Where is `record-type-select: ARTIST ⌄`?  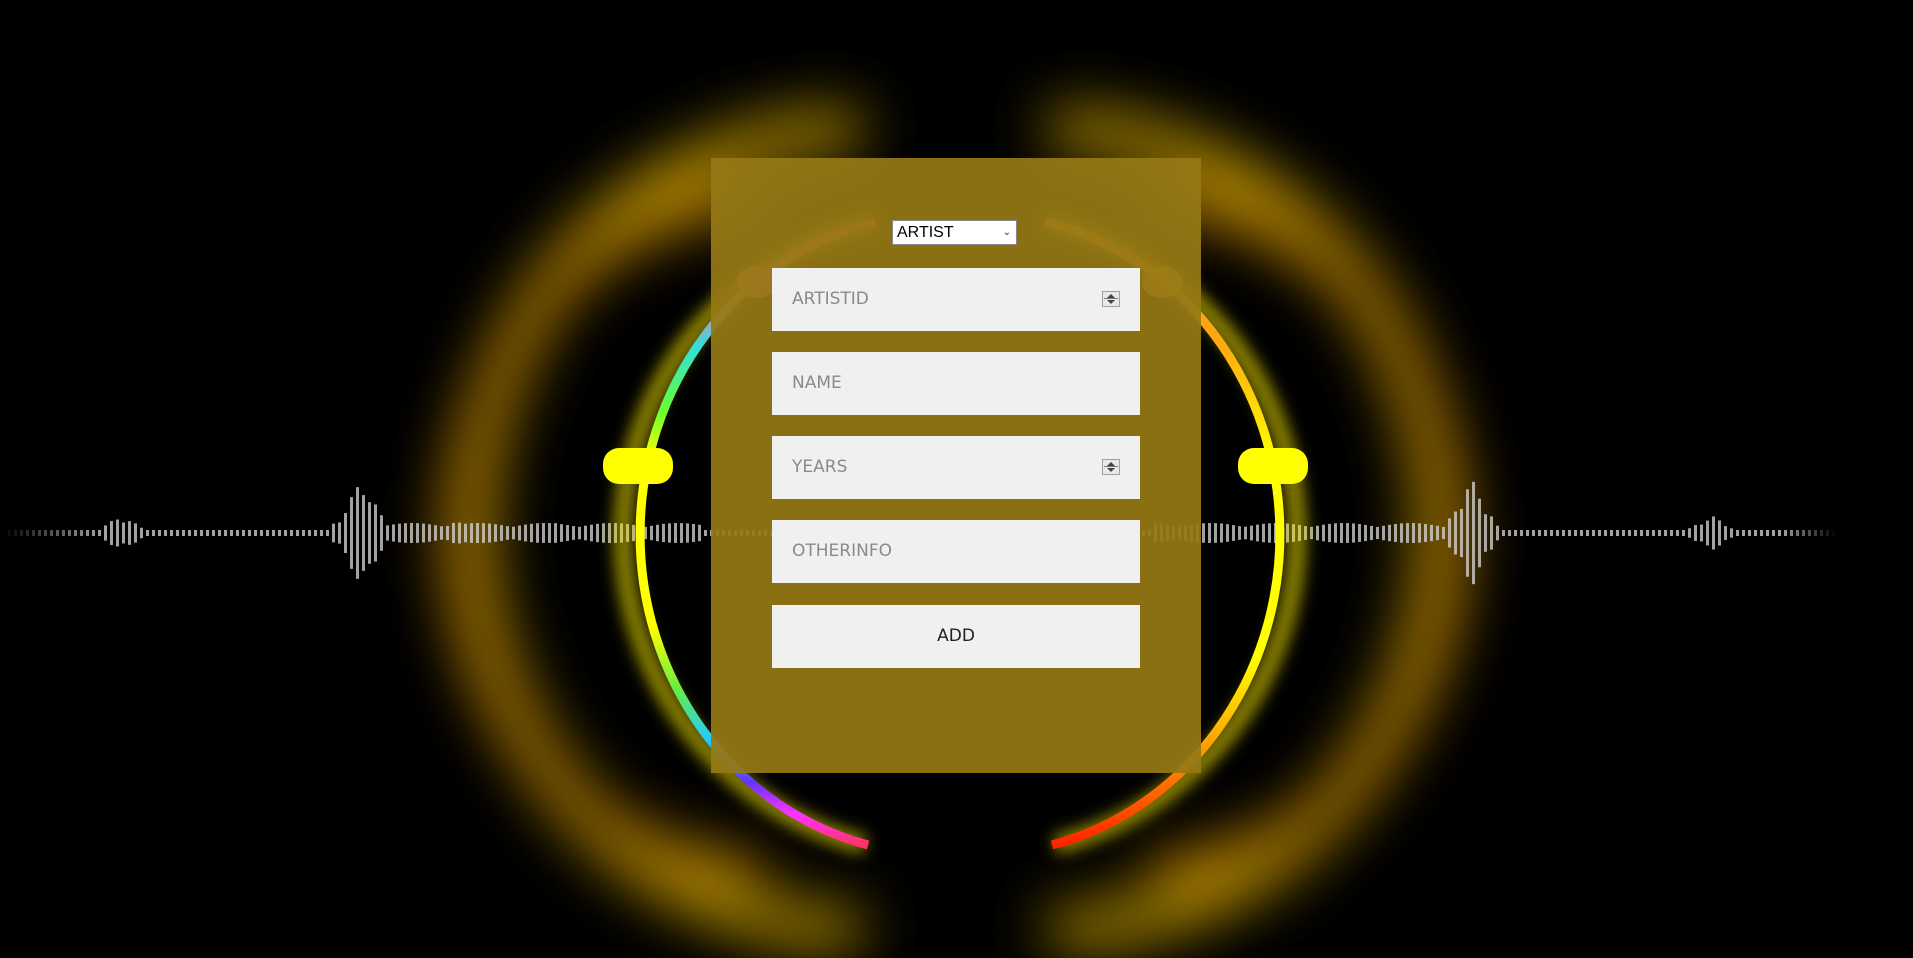 record-type-select: ARTIST ⌄ is located at coordinates (954, 232).